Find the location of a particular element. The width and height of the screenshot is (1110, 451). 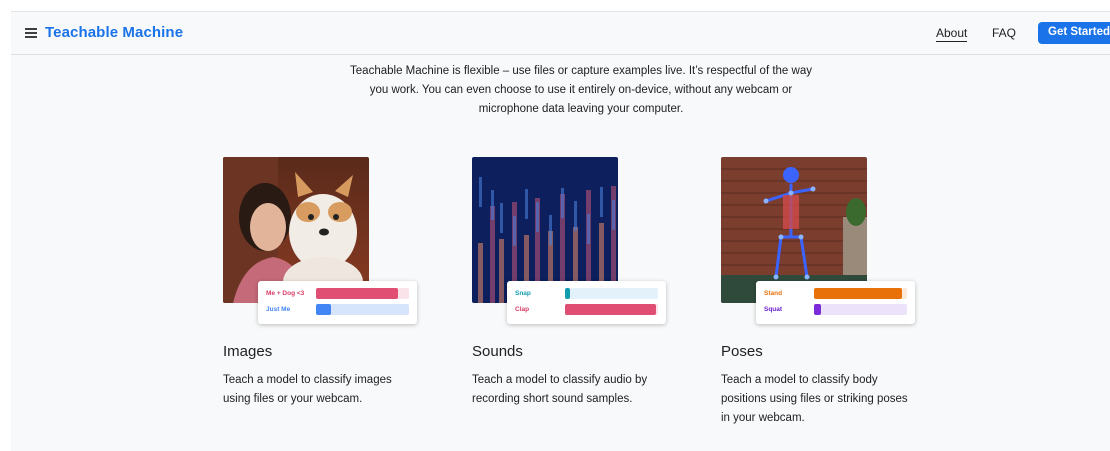

get-started-button: Get Started is located at coordinates (1074, 33).